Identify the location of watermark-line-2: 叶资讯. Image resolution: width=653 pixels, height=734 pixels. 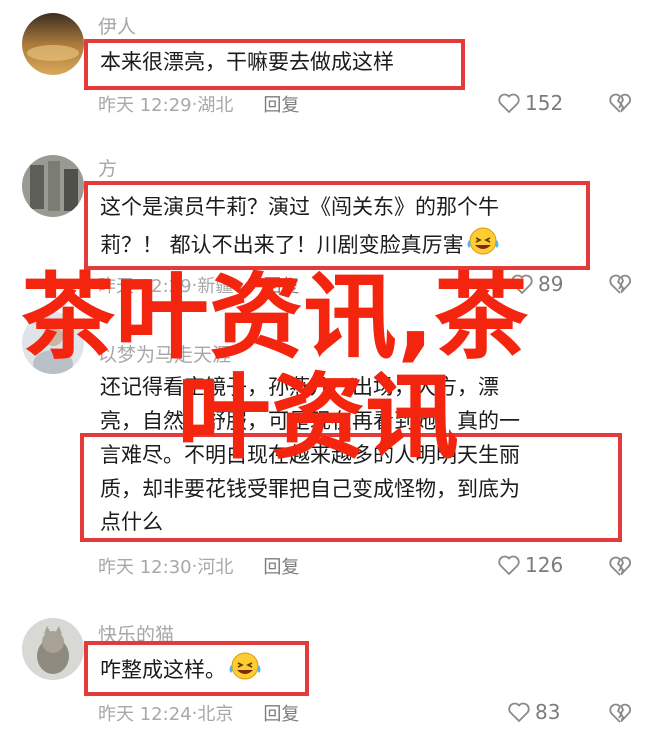
(319, 417).